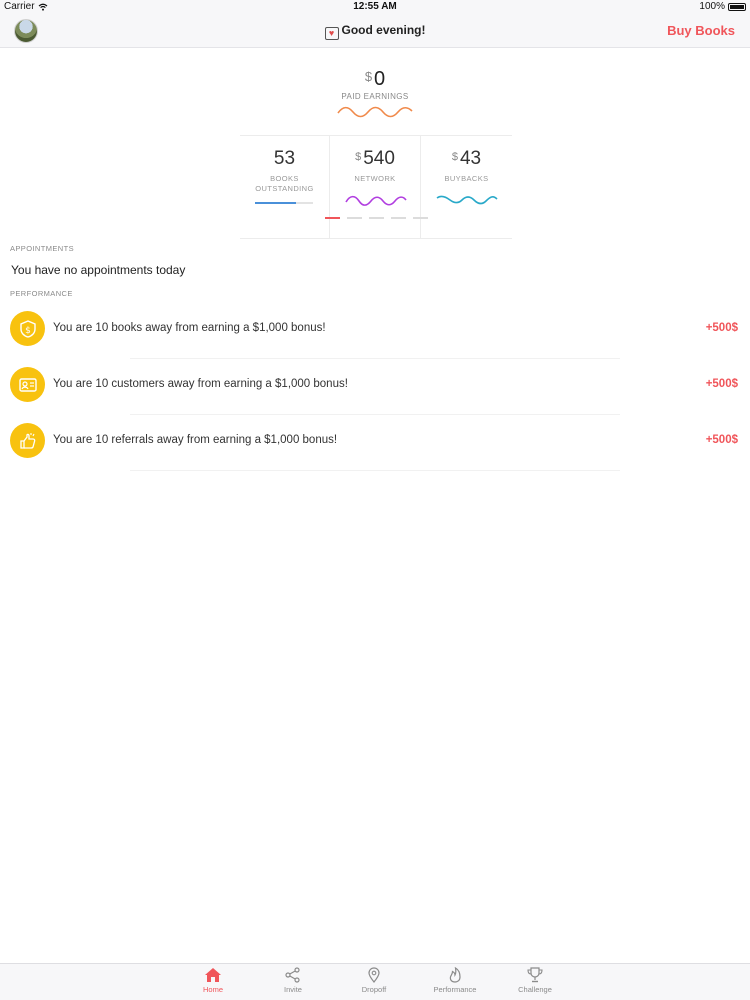 This screenshot has width=750, height=1000. I want to click on location-pin-icon, so click(374, 975).